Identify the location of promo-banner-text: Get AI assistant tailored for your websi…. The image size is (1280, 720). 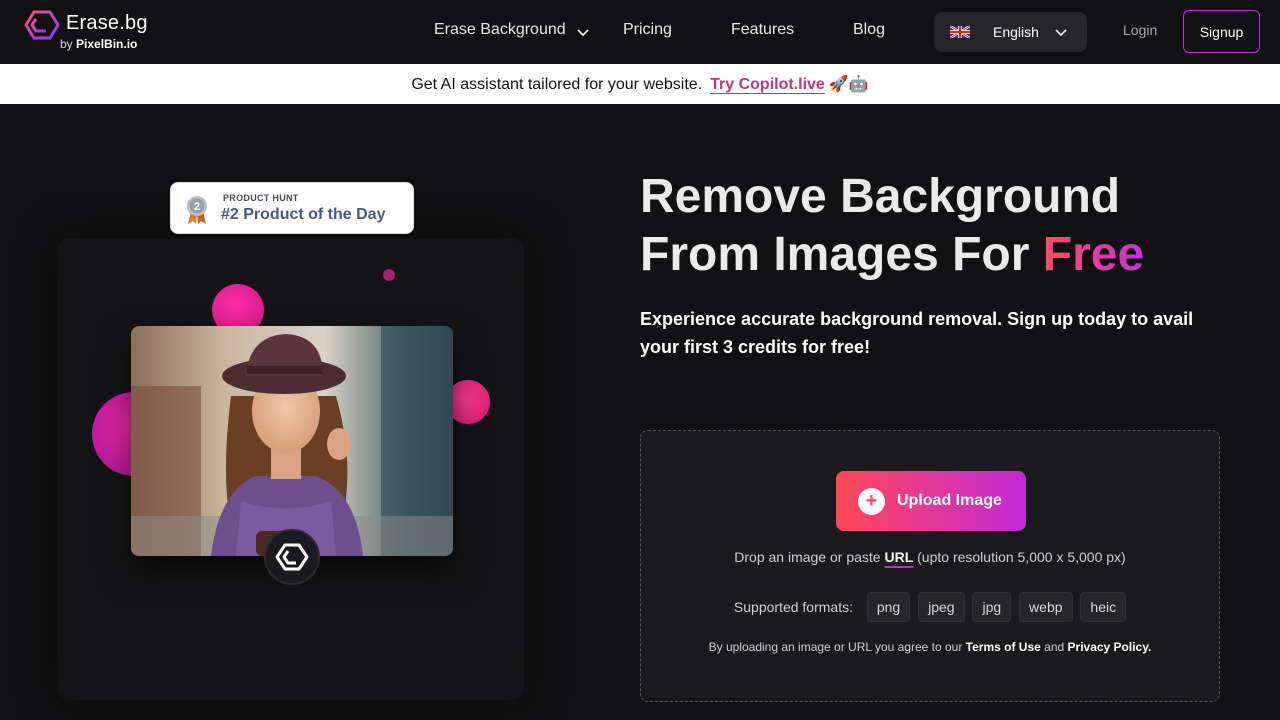
(557, 84).